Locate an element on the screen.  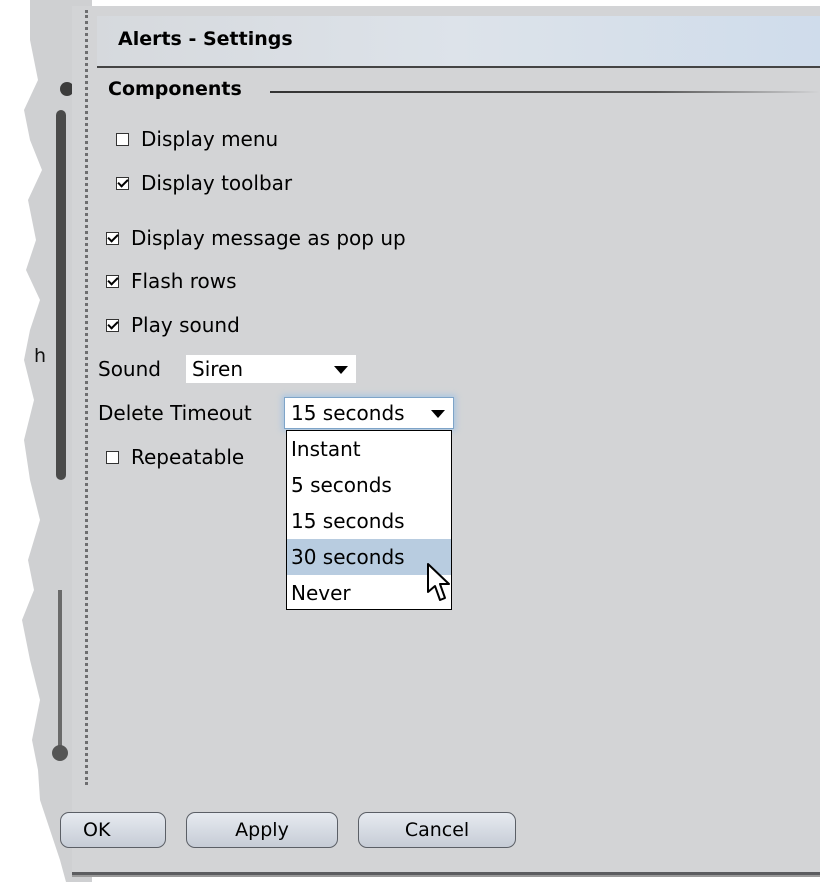
delete-timeout-label: Delete Timeout is located at coordinates (175, 413).